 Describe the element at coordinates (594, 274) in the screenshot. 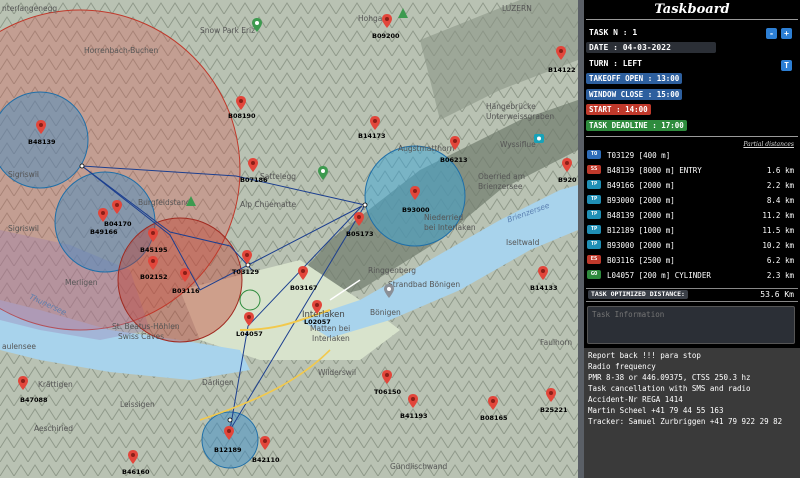

I see `turnpoint-type-badge: GO` at that location.